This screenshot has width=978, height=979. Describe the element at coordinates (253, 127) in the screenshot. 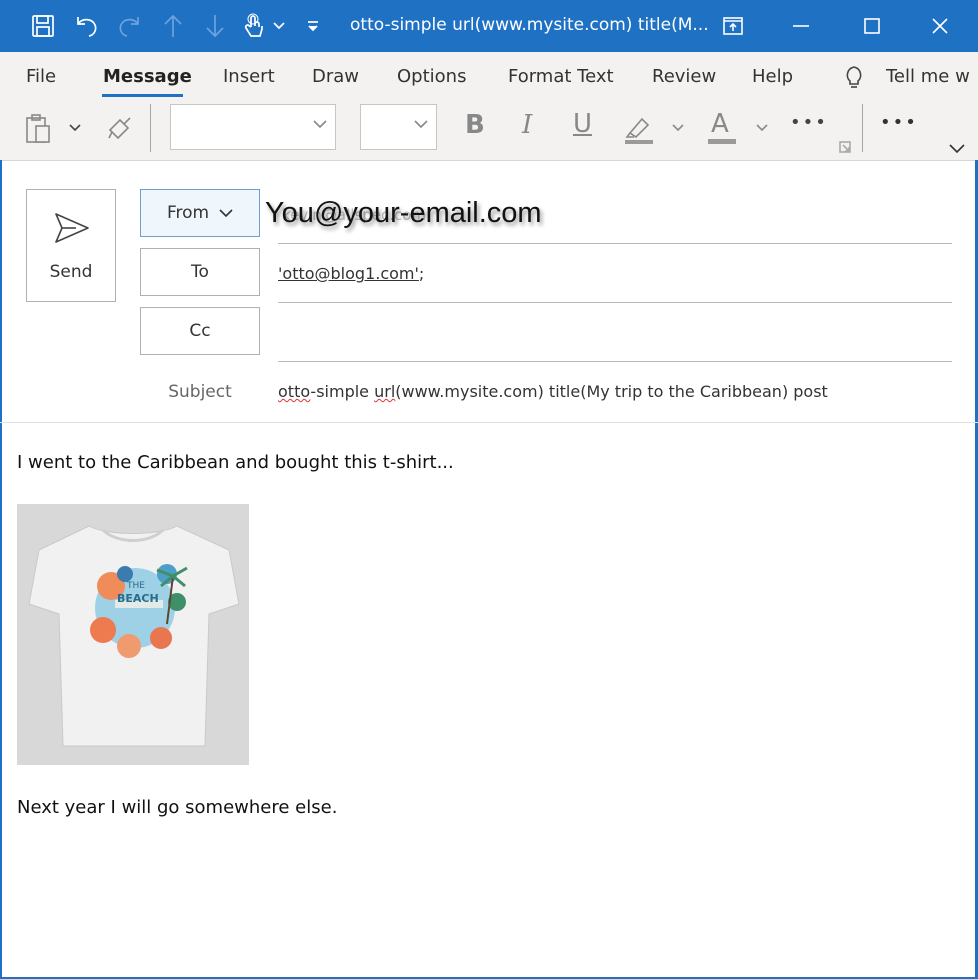

I see `font-name-dropdown` at that location.